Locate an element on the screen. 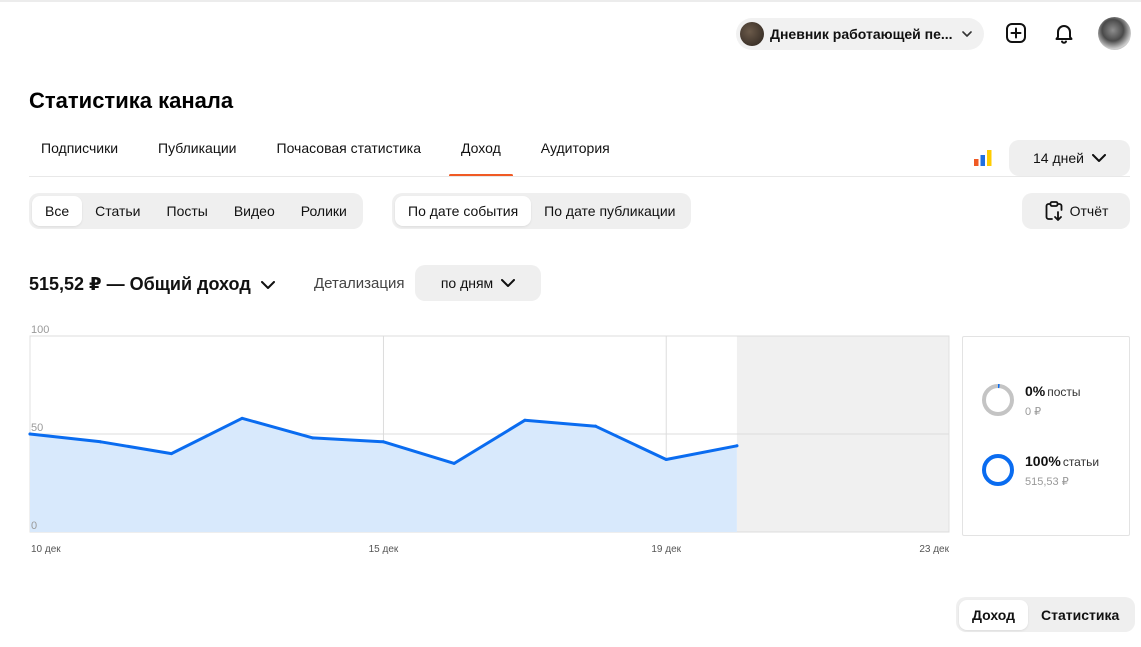 The width and height of the screenshot is (1141, 647). total-income-label: 515,52 ₽ — Общий доход is located at coordinates (140, 284).